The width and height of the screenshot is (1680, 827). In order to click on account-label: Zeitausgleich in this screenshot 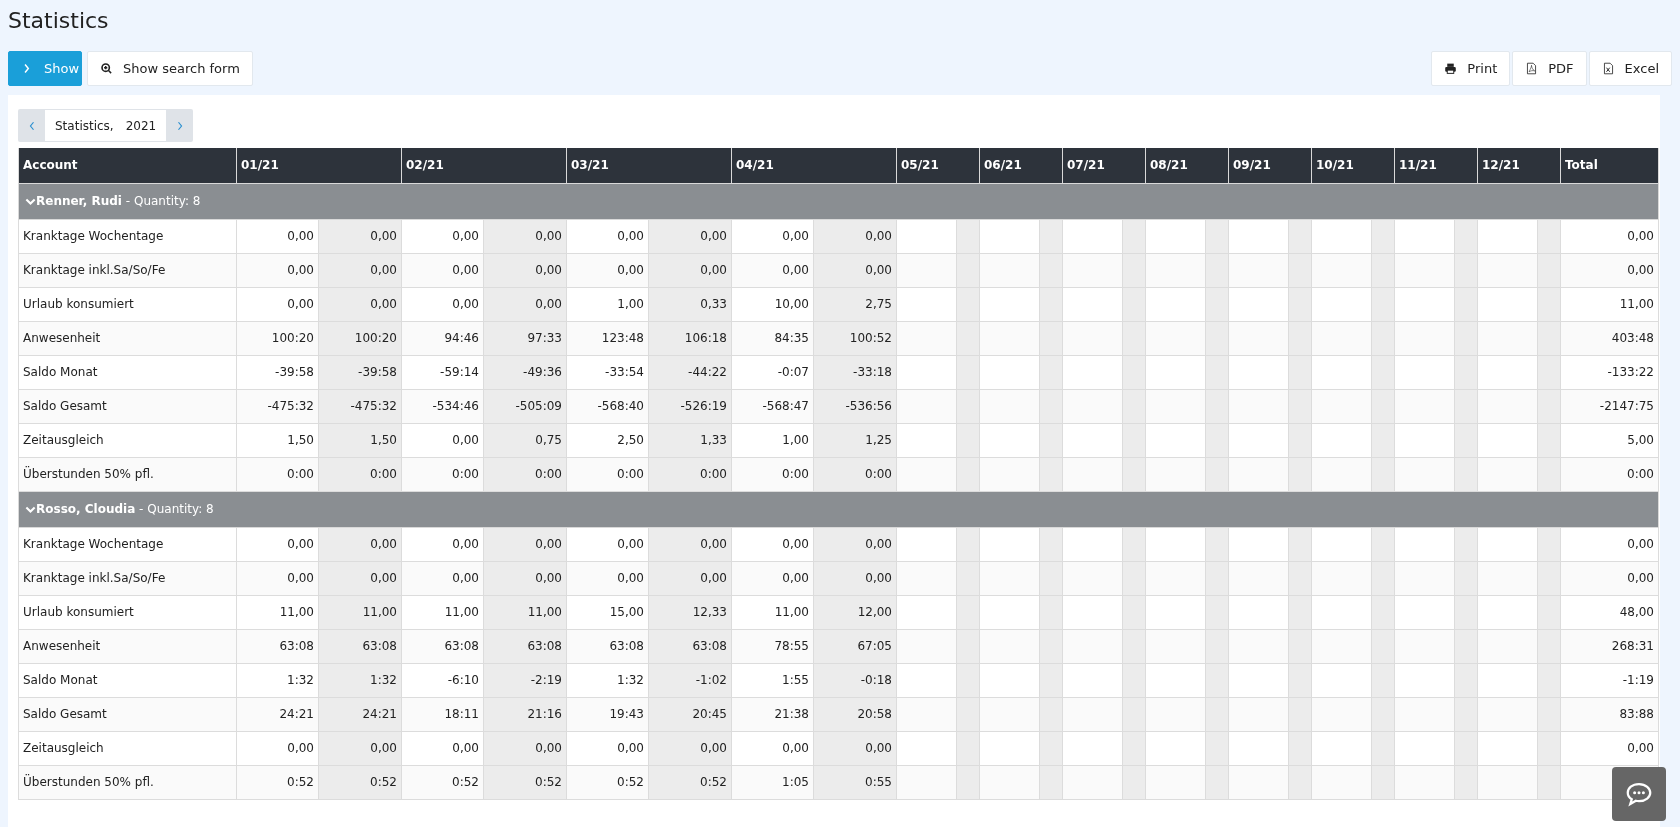, I will do `click(127, 748)`.